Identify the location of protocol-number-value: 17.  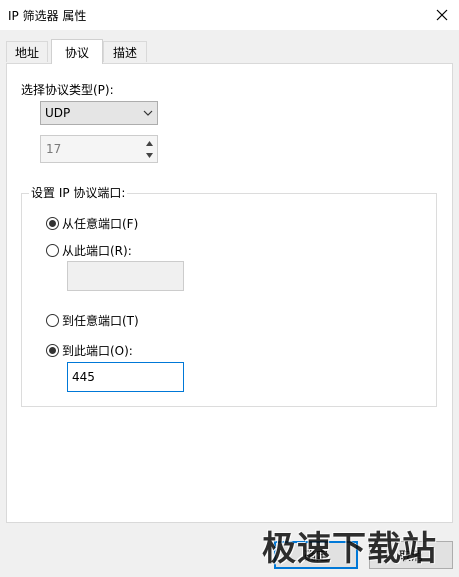
(54, 149).